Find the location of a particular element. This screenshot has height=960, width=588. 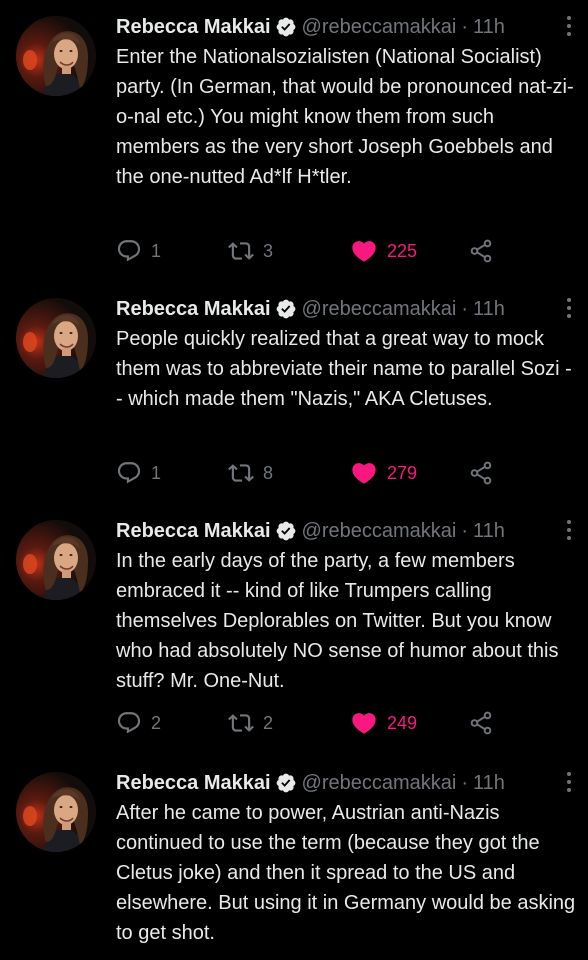

retweet-button: 8 is located at coordinates (250, 473).